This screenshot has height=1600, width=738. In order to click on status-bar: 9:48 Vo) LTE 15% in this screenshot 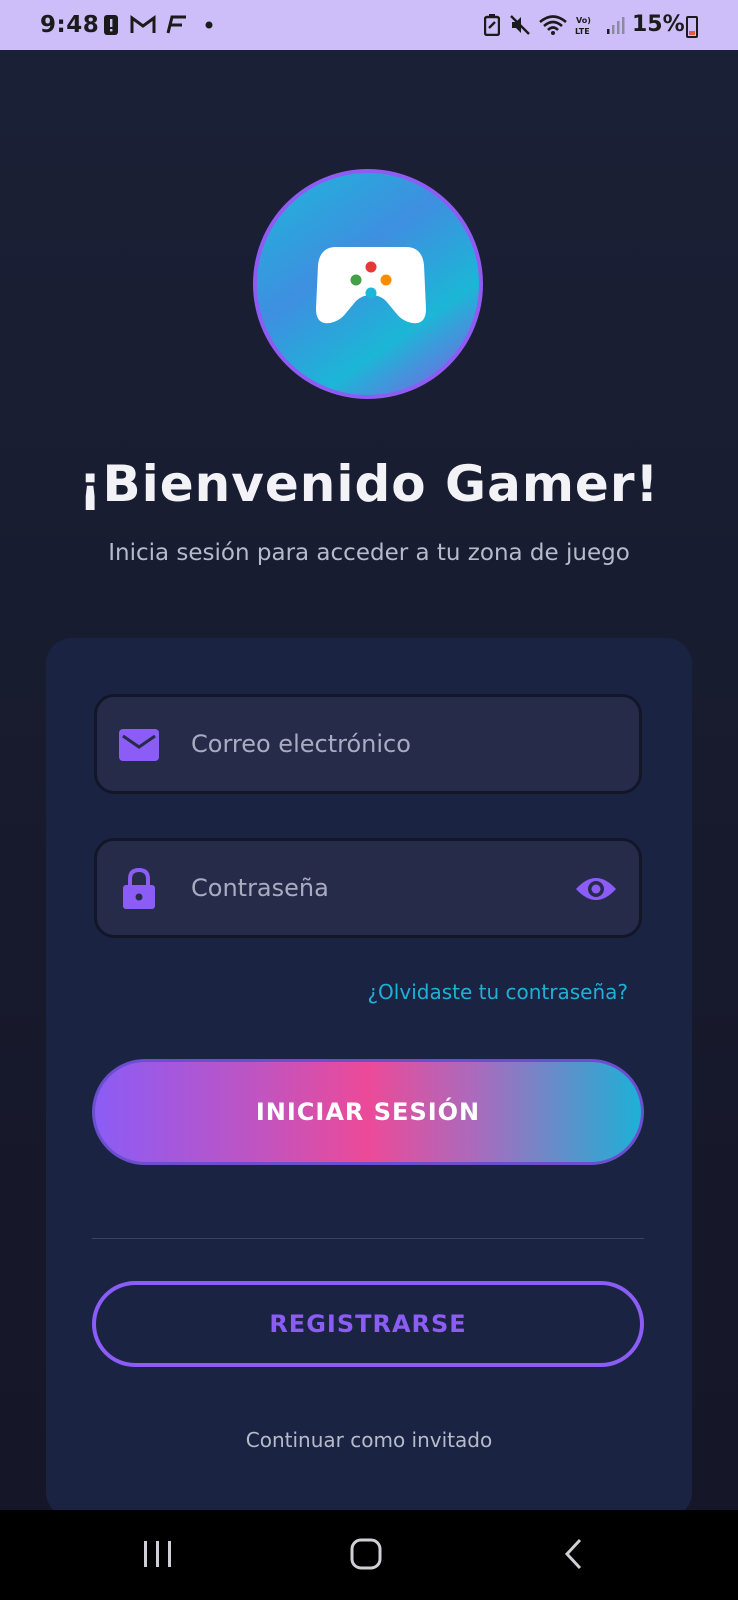, I will do `click(369, 25)`.